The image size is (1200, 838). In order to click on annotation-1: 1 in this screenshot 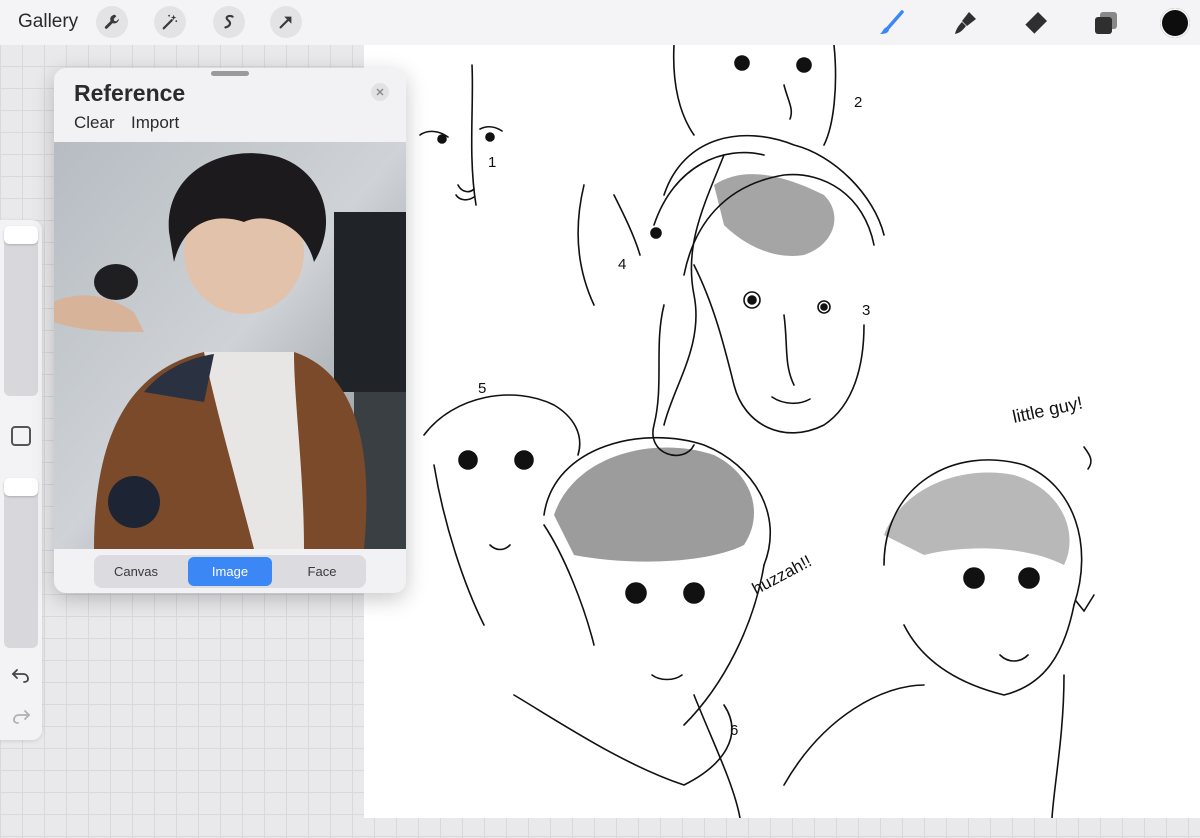, I will do `click(492, 162)`.